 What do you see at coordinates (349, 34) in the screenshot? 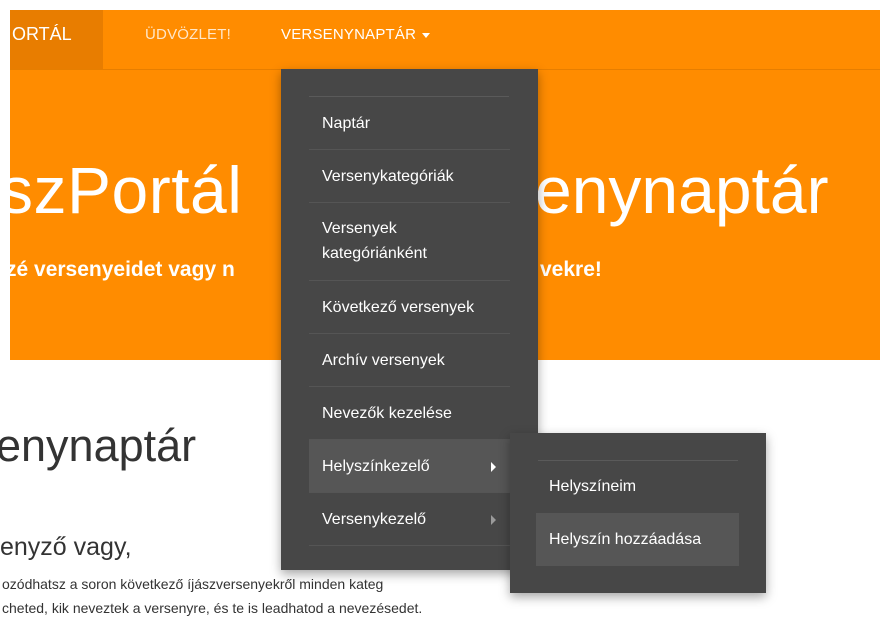
I see `nav-calendar-label: VERSENYNAPTÁR` at bounding box center [349, 34].